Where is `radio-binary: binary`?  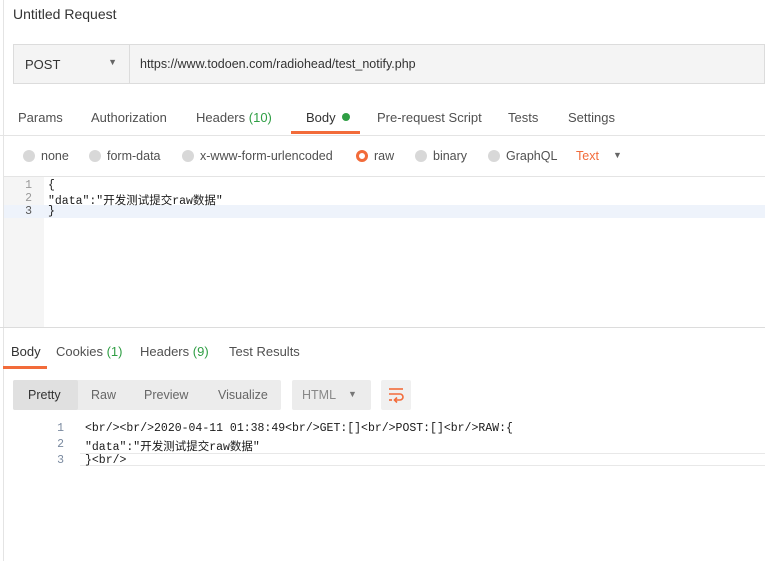 radio-binary: binary is located at coordinates (441, 156).